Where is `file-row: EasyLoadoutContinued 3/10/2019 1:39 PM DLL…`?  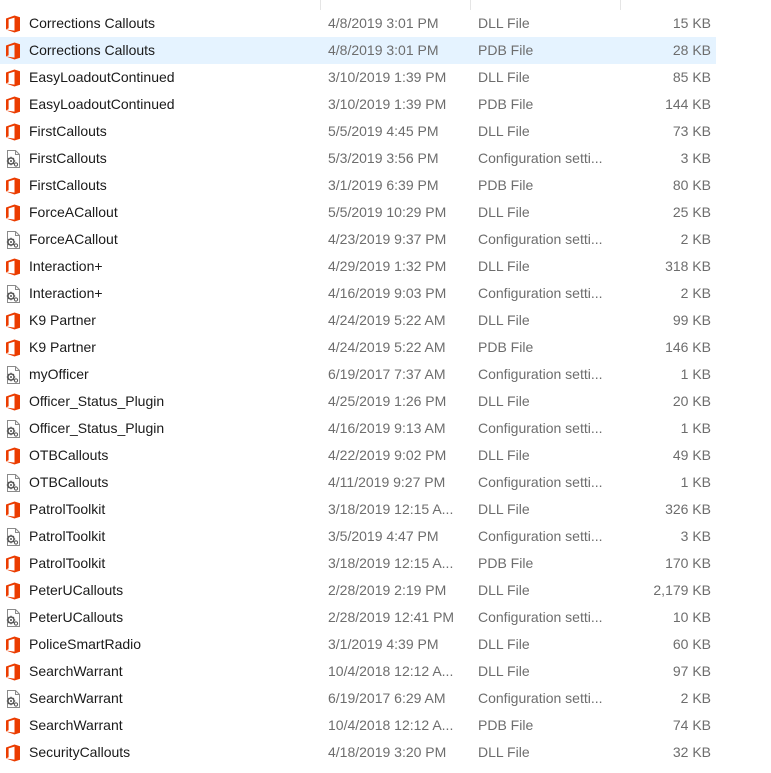
file-row: EasyLoadoutContinued 3/10/2019 1:39 PM DLL… is located at coordinates (358, 77).